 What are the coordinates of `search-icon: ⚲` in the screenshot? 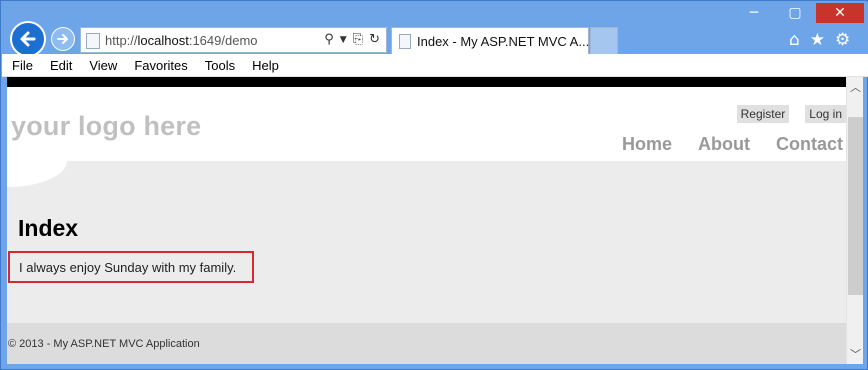 It's located at (329, 40).